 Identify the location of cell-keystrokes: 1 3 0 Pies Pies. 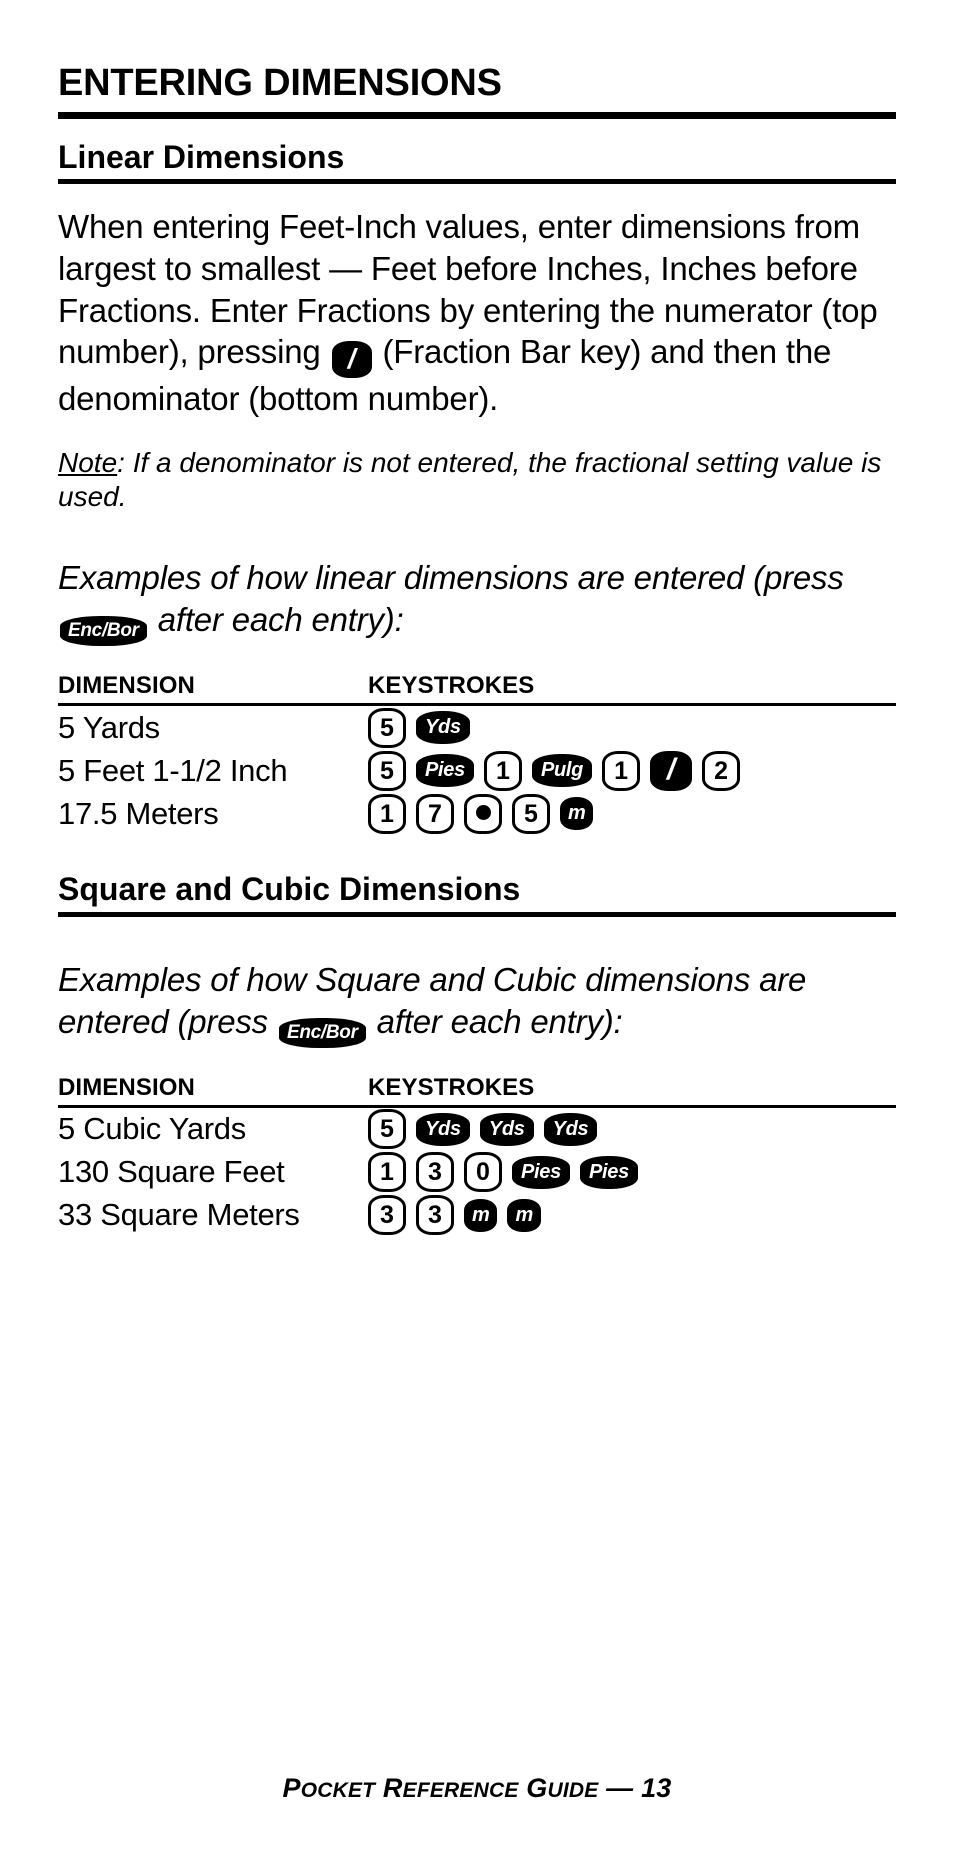
(503, 1172).